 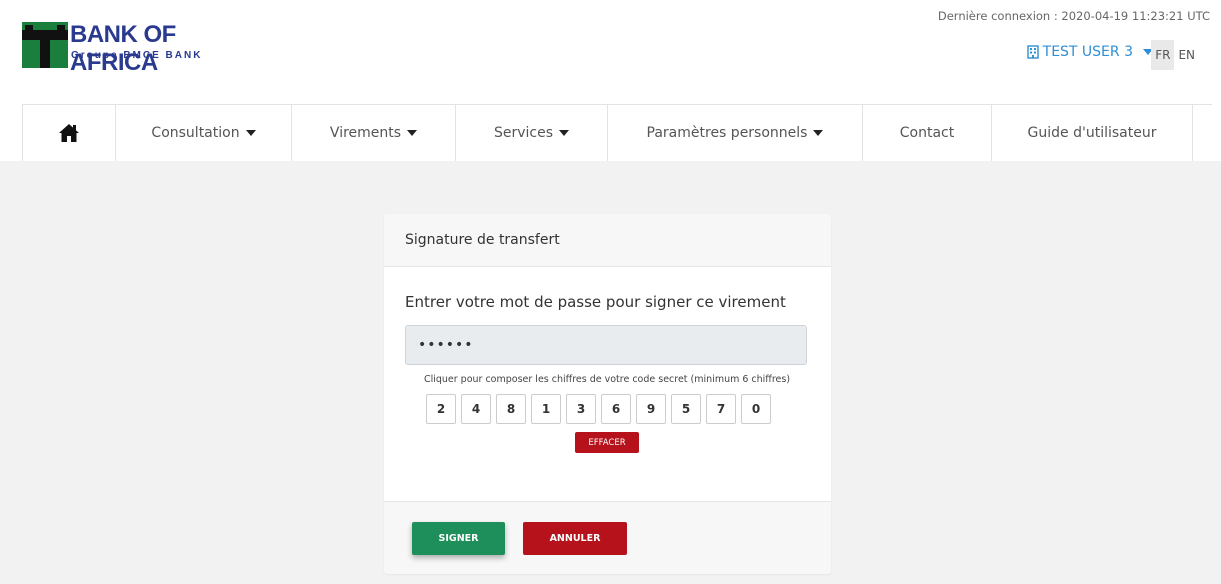 What do you see at coordinates (441, 409) in the screenshot?
I see `keypad-key: 2` at bounding box center [441, 409].